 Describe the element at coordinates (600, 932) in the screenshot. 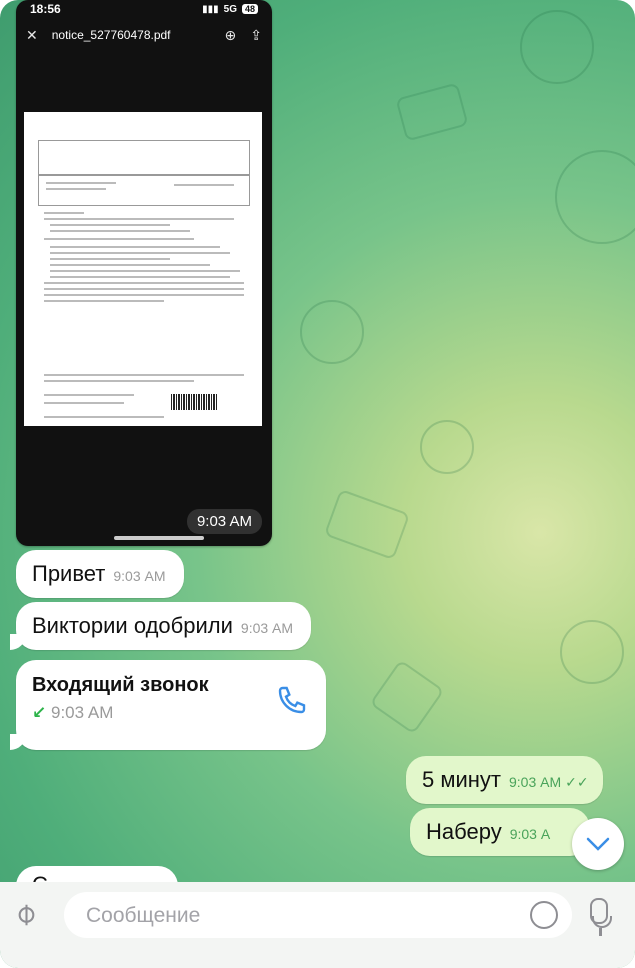

I see `microphone-base-icon` at that location.